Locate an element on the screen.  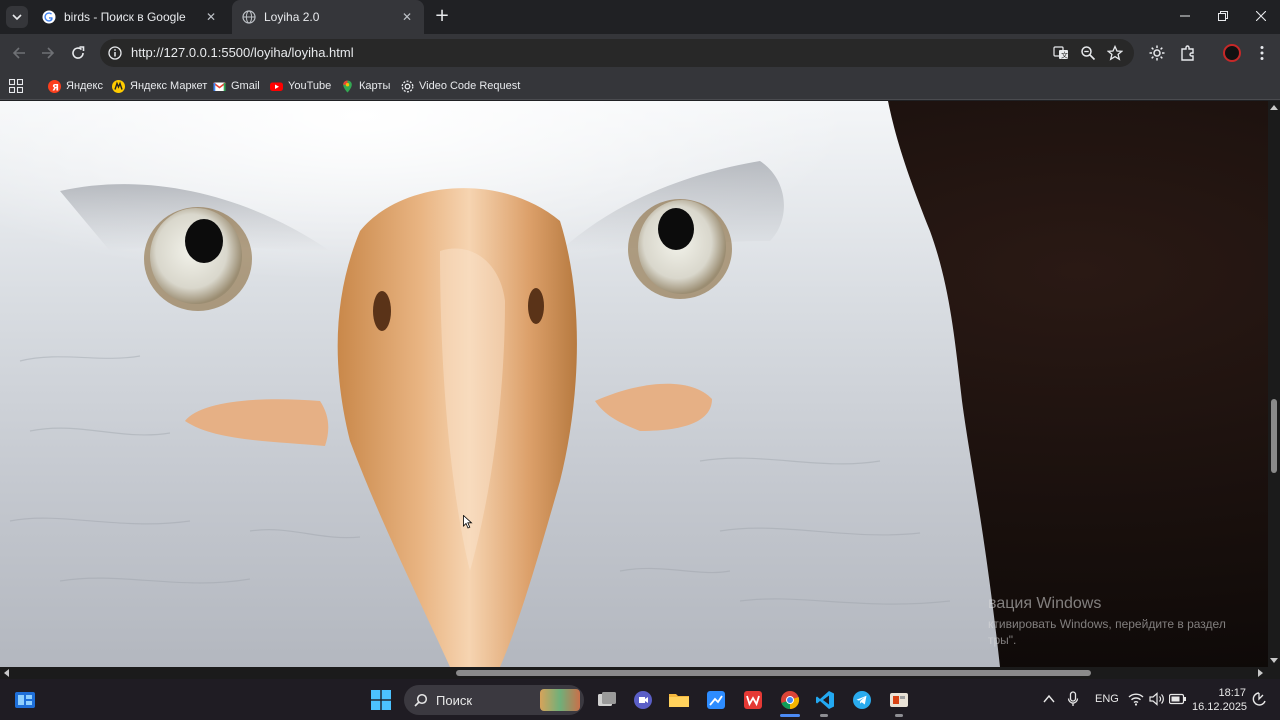
folder-icon is located at coordinates (679, 700).